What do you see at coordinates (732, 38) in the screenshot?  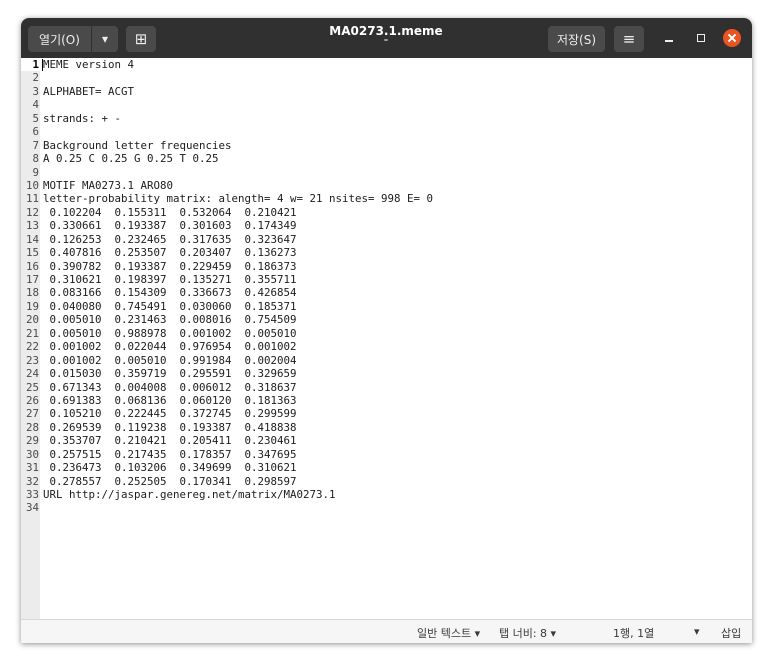 I see `close-button` at bounding box center [732, 38].